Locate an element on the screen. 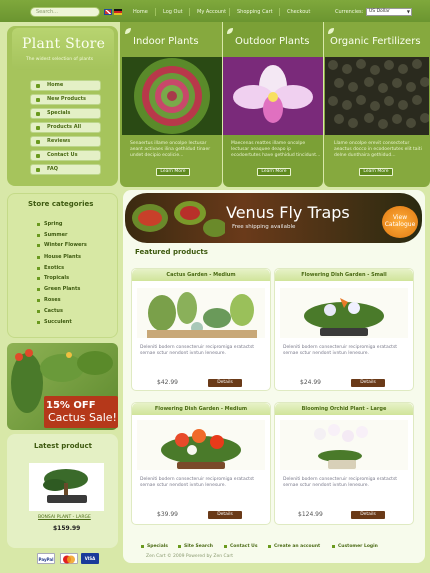 The height and width of the screenshot is (573, 430). cactus-garden-image is located at coordinates (201, 313).